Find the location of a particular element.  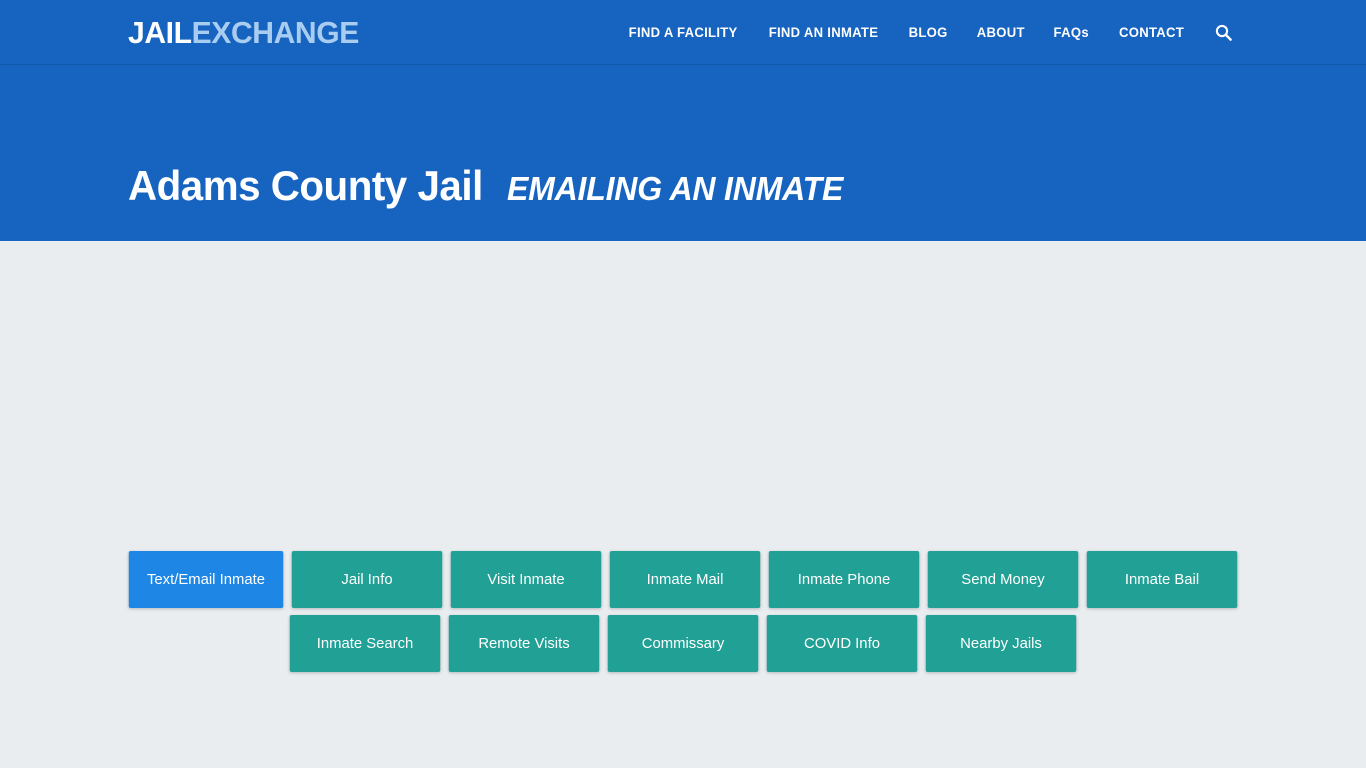

tab-remote-visits: Remote Visits is located at coordinates (524, 643).